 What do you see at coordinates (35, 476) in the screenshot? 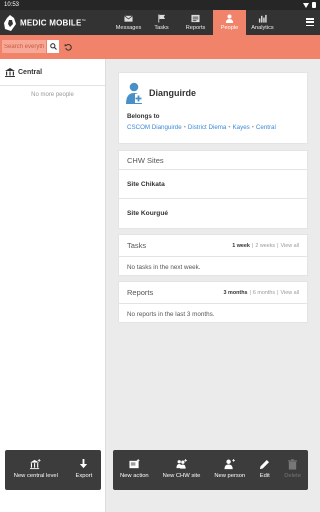
I see `action-label: New central level` at bounding box center [35, 476].